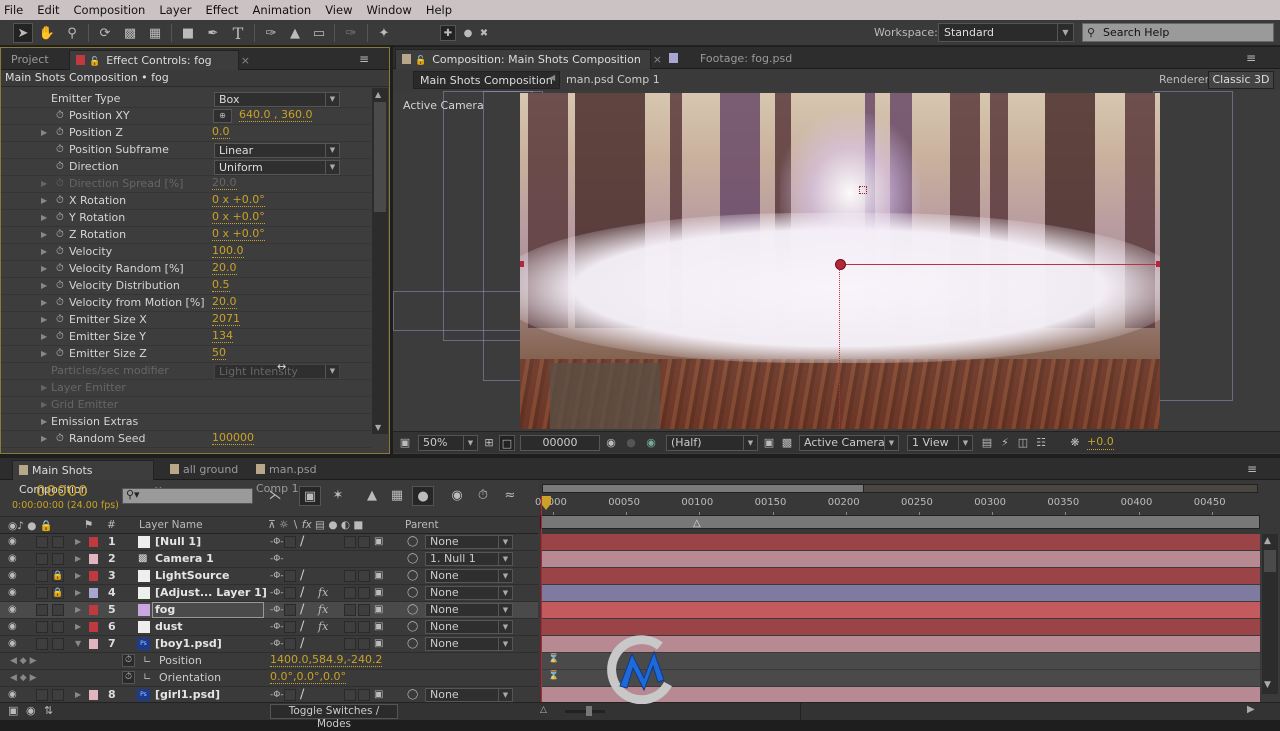 The height and width of the screenshot is (731, 1280). What do you see at coordinates (228, 251) in the screenshot?
I see `property-value: 100.0` at bounding box center [228, 251].